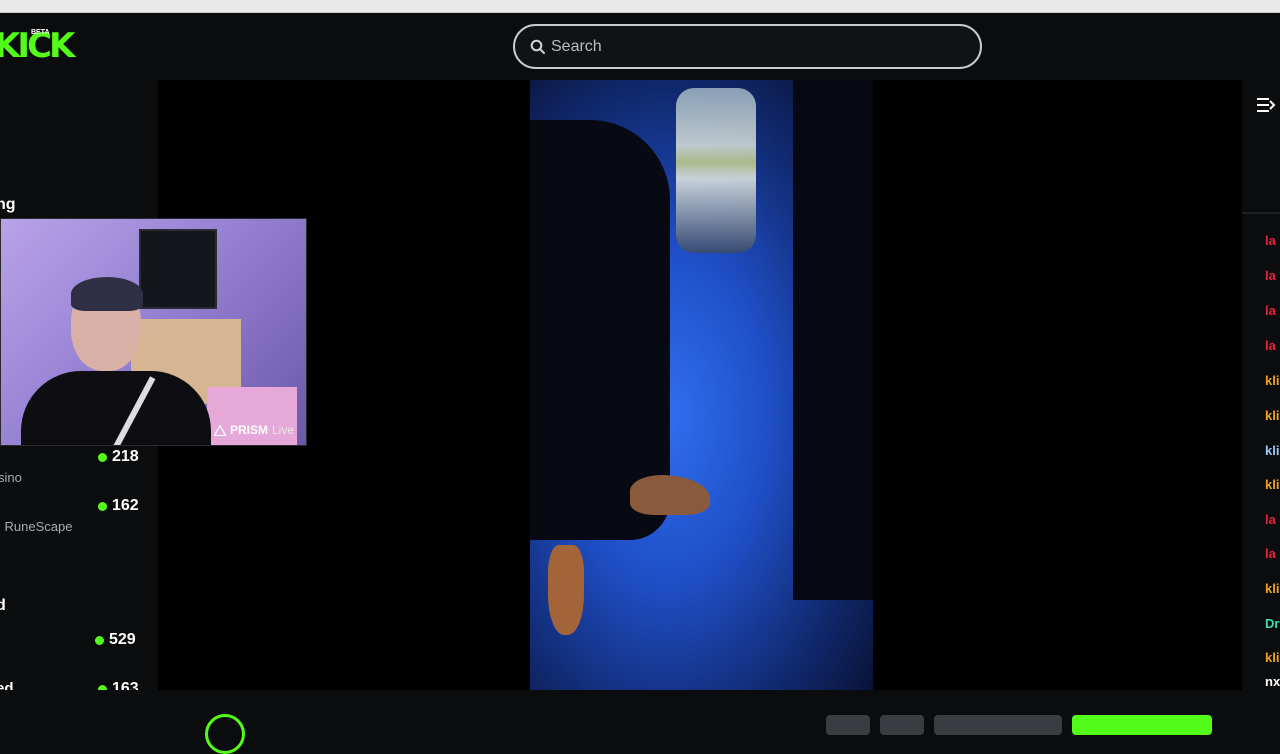  I want to click on search-bar, so click(747, 46).